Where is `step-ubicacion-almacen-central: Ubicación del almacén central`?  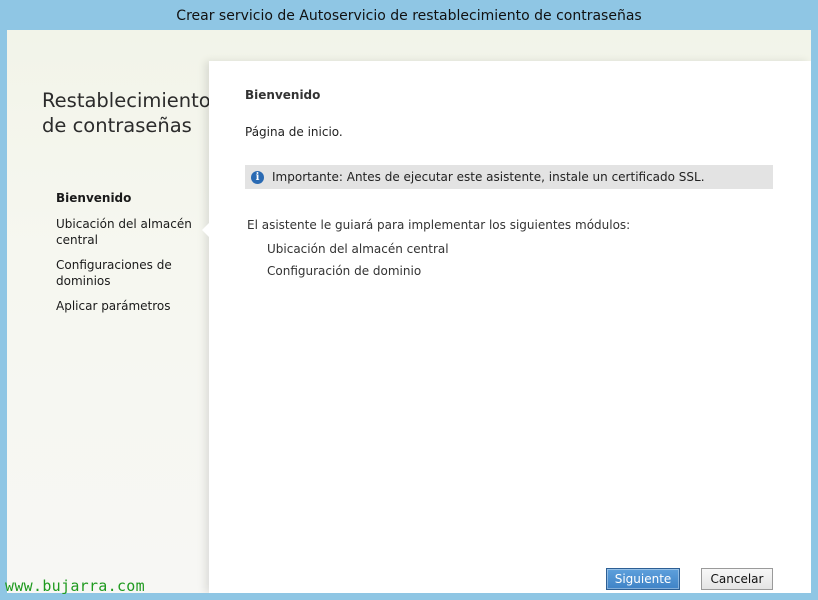 step-ubicacion-almacen-central: Ubicación del almacén central is located at coordinates (131, 232).